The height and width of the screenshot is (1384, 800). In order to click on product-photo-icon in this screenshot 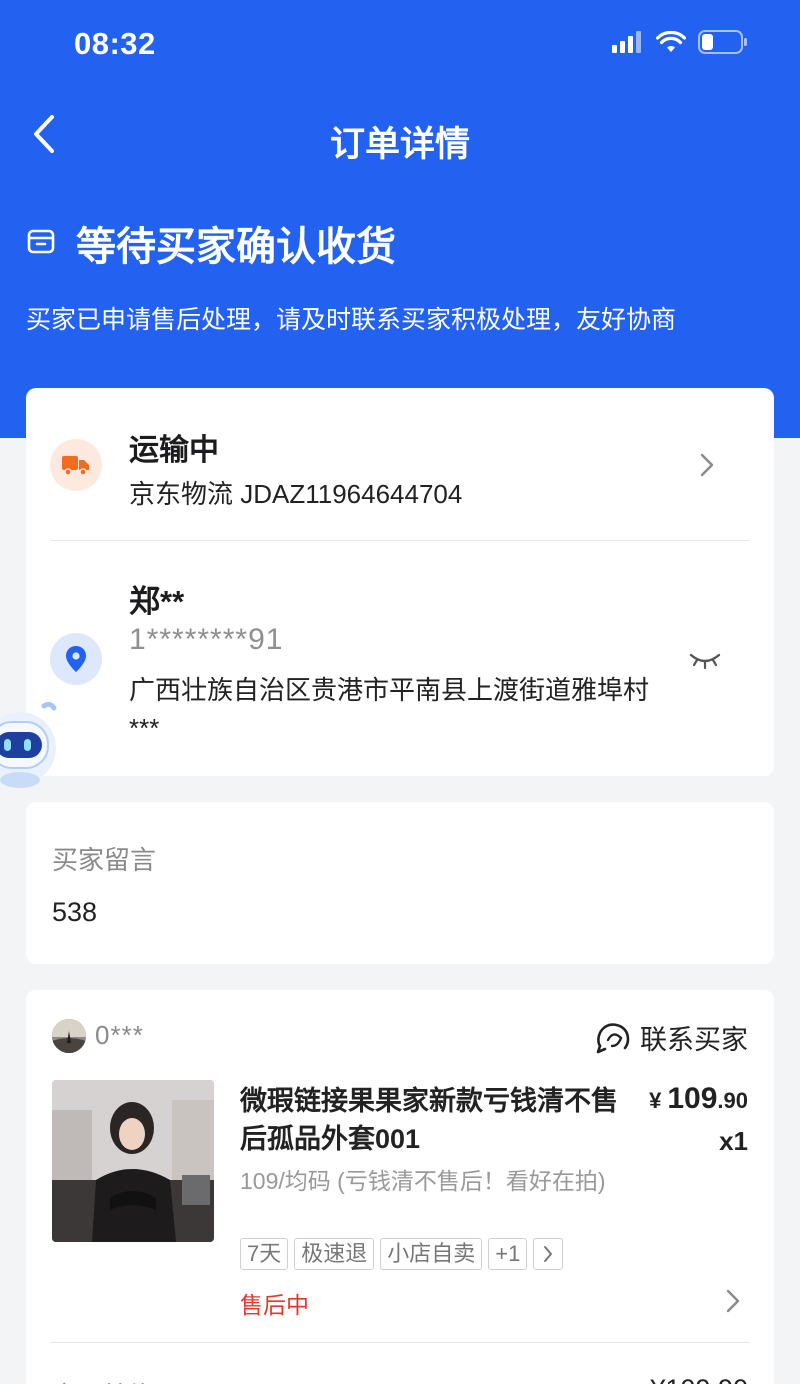, I will do `click(133, 1161)`.